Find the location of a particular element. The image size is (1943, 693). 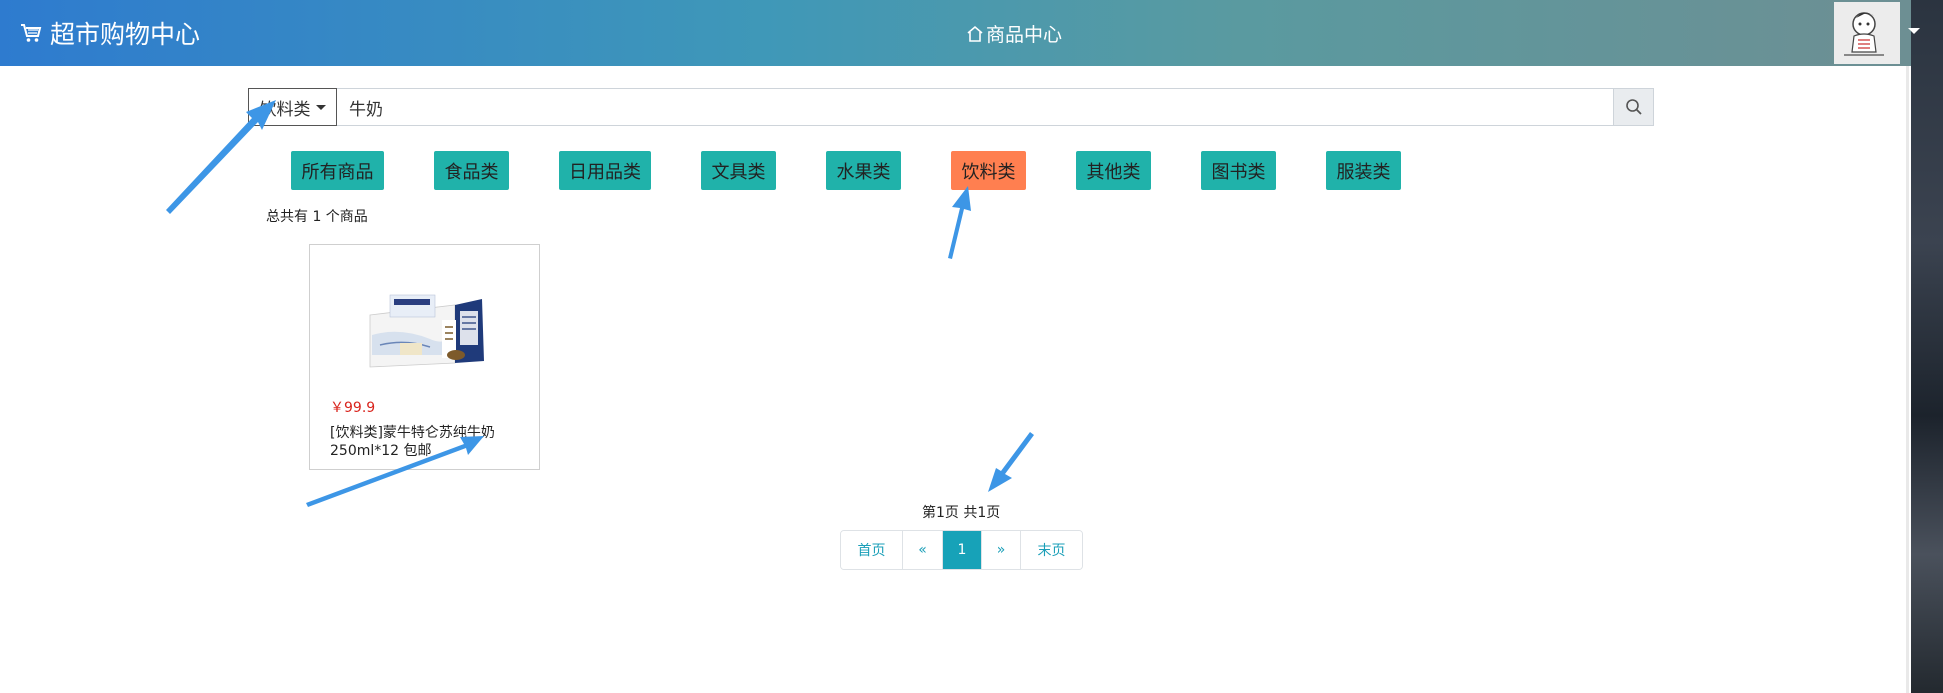

desktop-background-strip is located at coordinates (1927, 346).